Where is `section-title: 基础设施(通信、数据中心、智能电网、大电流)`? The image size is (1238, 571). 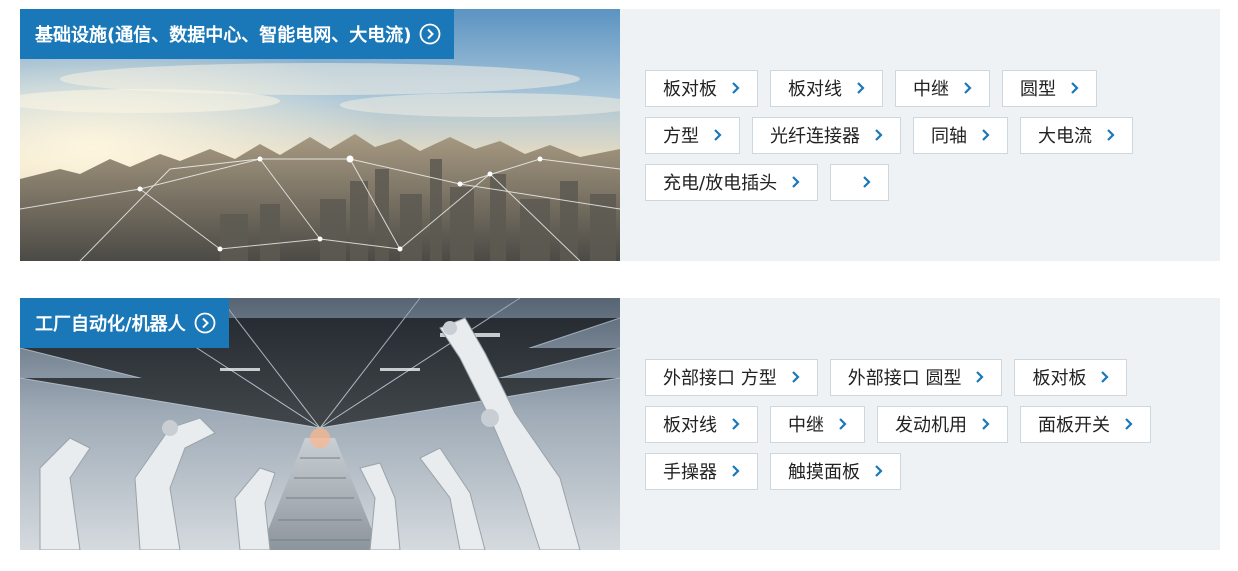
section-title: 基础设施(通信、数据中心、智能电网、大电流) is located at coordinates (223, 34).